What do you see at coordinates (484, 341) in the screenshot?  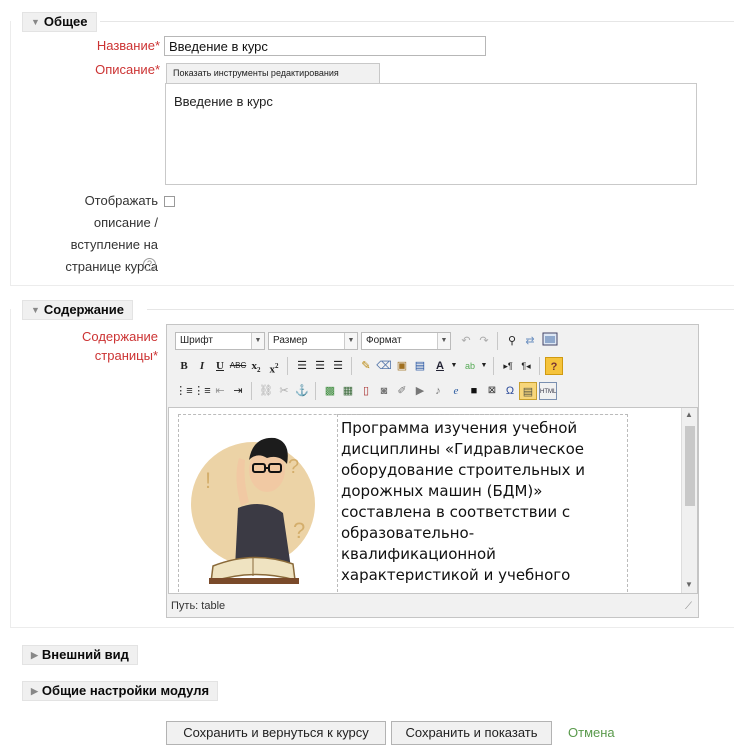 I see `redo-icon: ↷` at bounding box center [484, 341].